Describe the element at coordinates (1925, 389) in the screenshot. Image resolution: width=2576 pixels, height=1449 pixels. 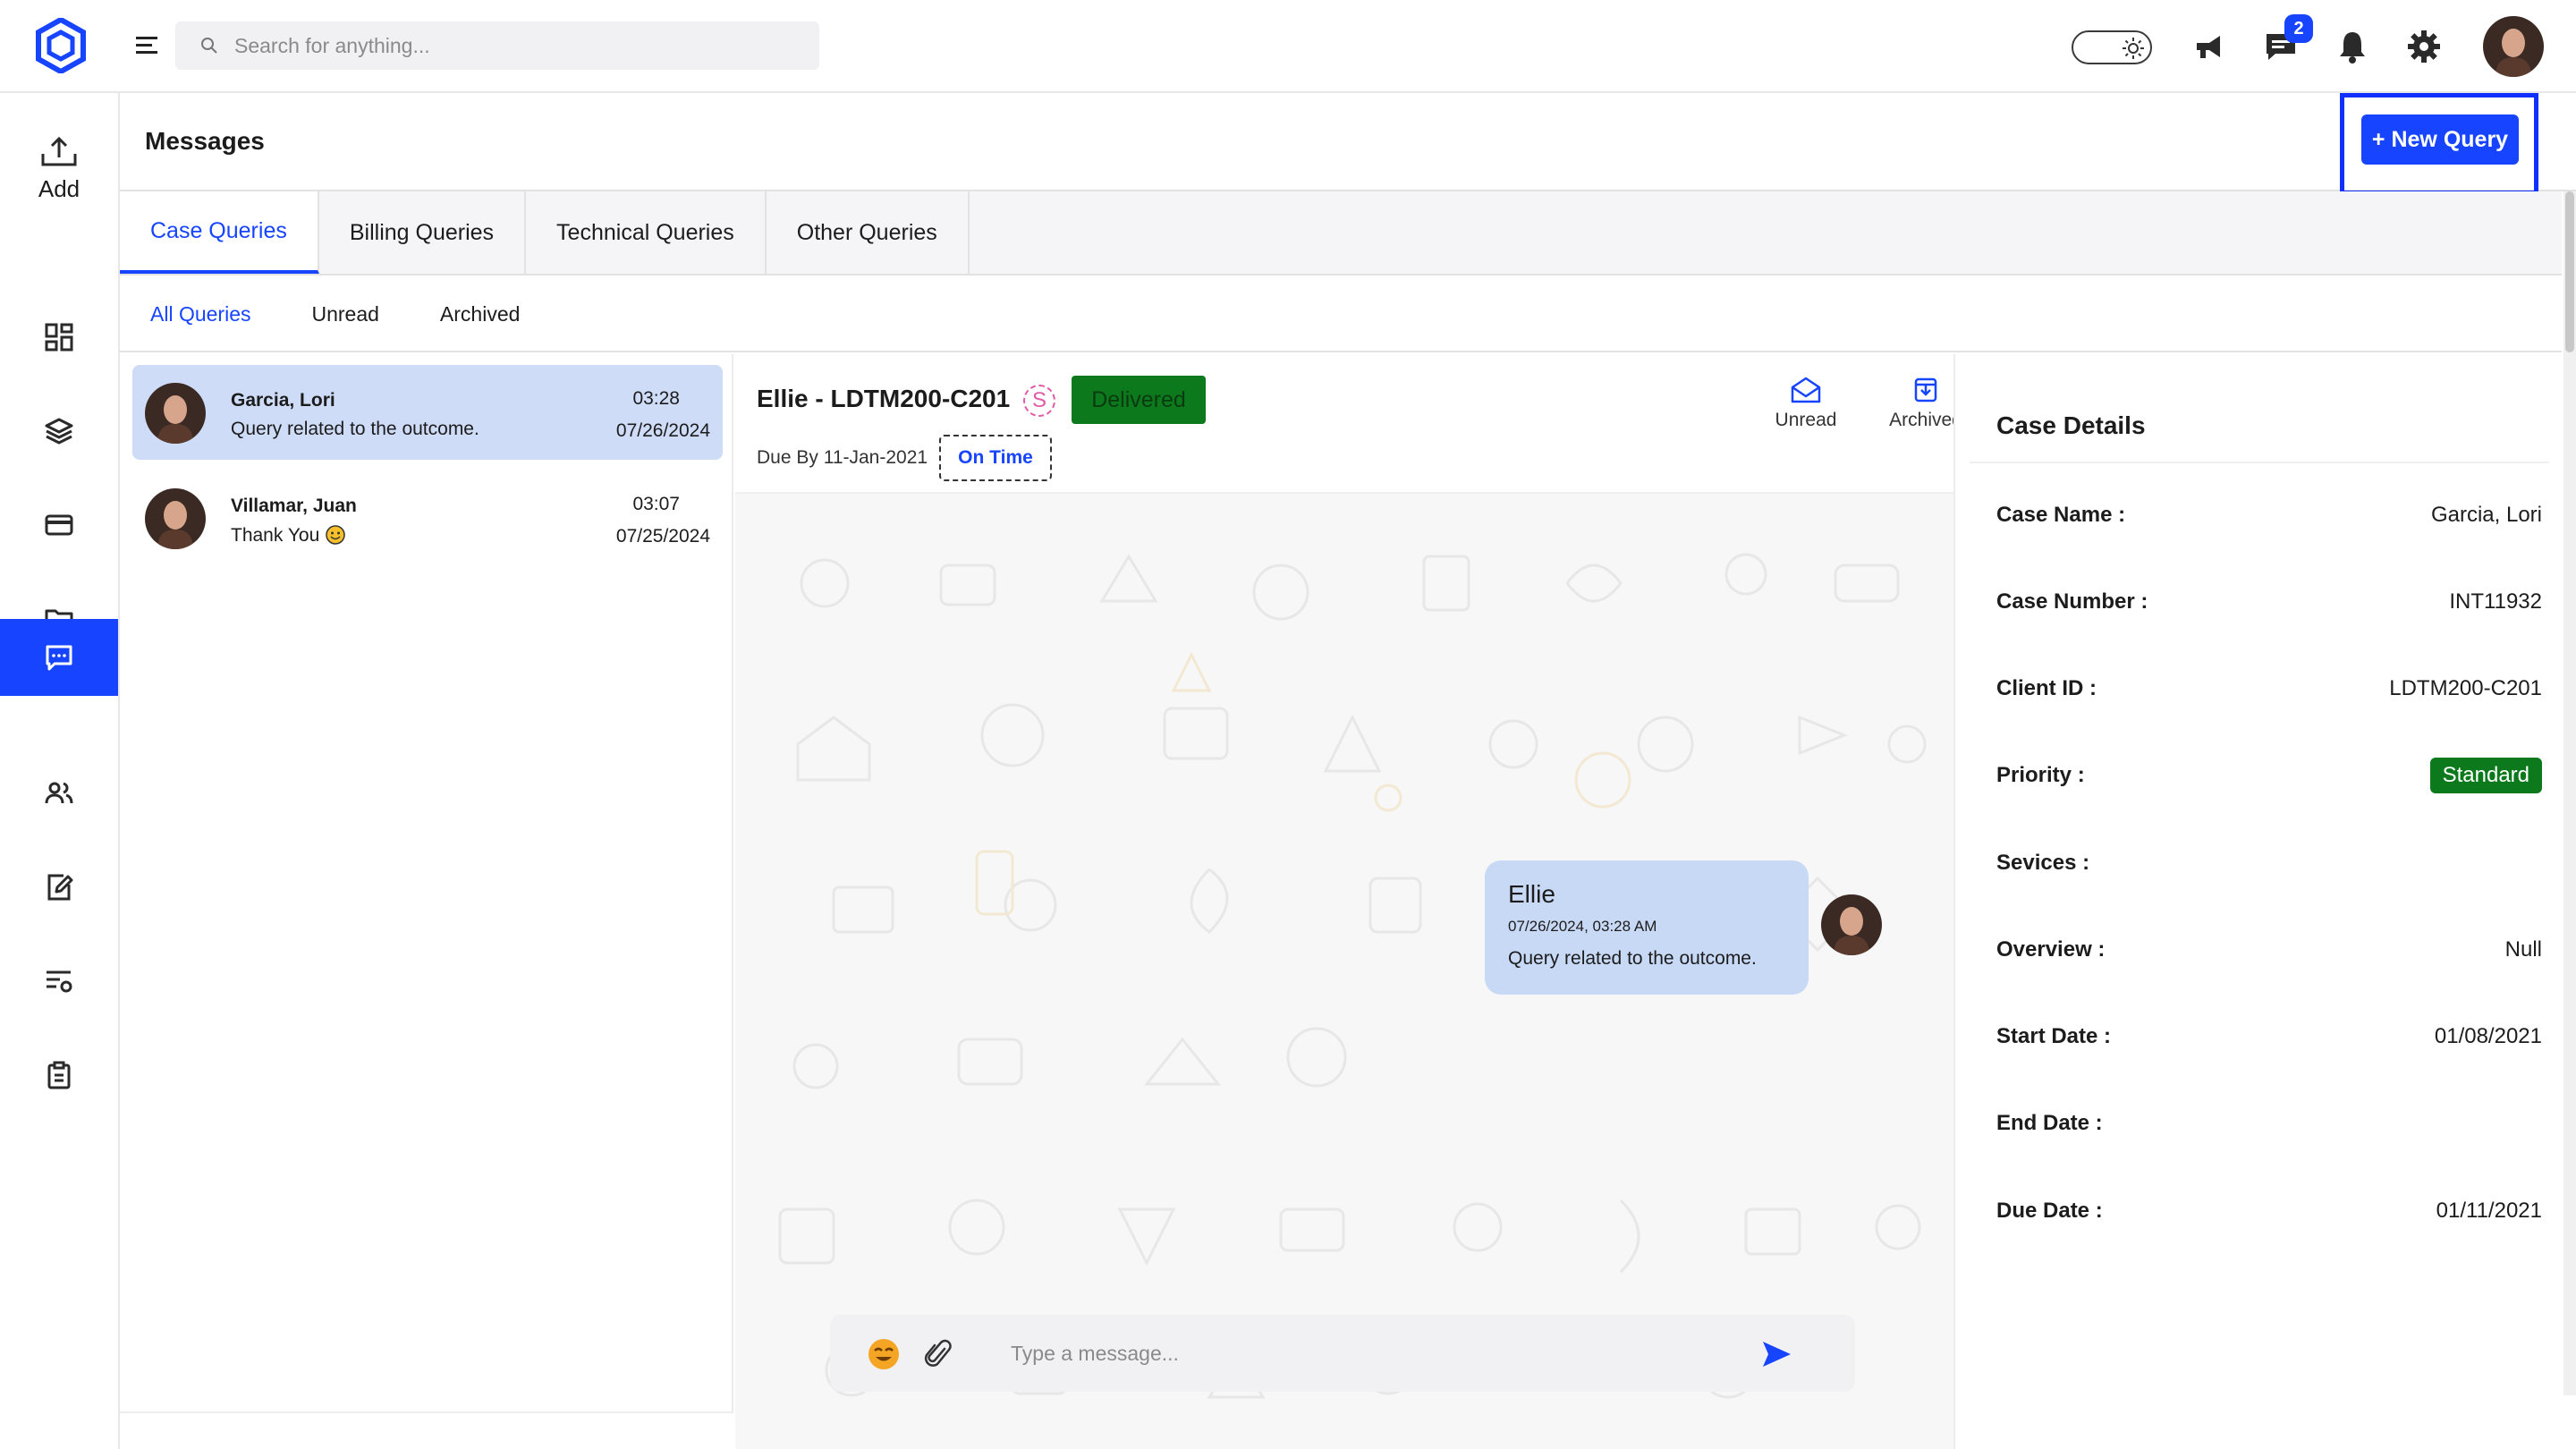
I see `archive-icon` at that location.